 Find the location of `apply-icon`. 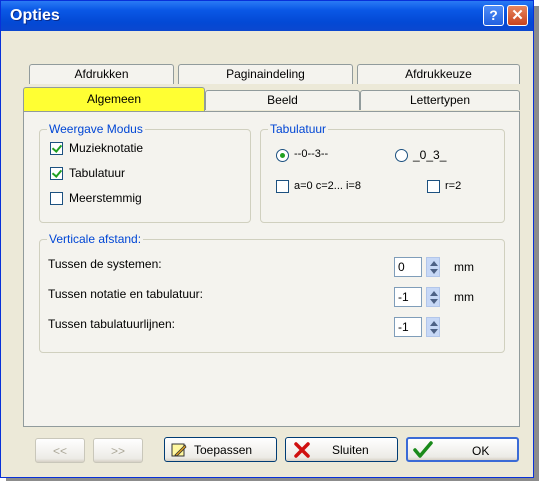

apply-icon is located at coordinates (179, 450).